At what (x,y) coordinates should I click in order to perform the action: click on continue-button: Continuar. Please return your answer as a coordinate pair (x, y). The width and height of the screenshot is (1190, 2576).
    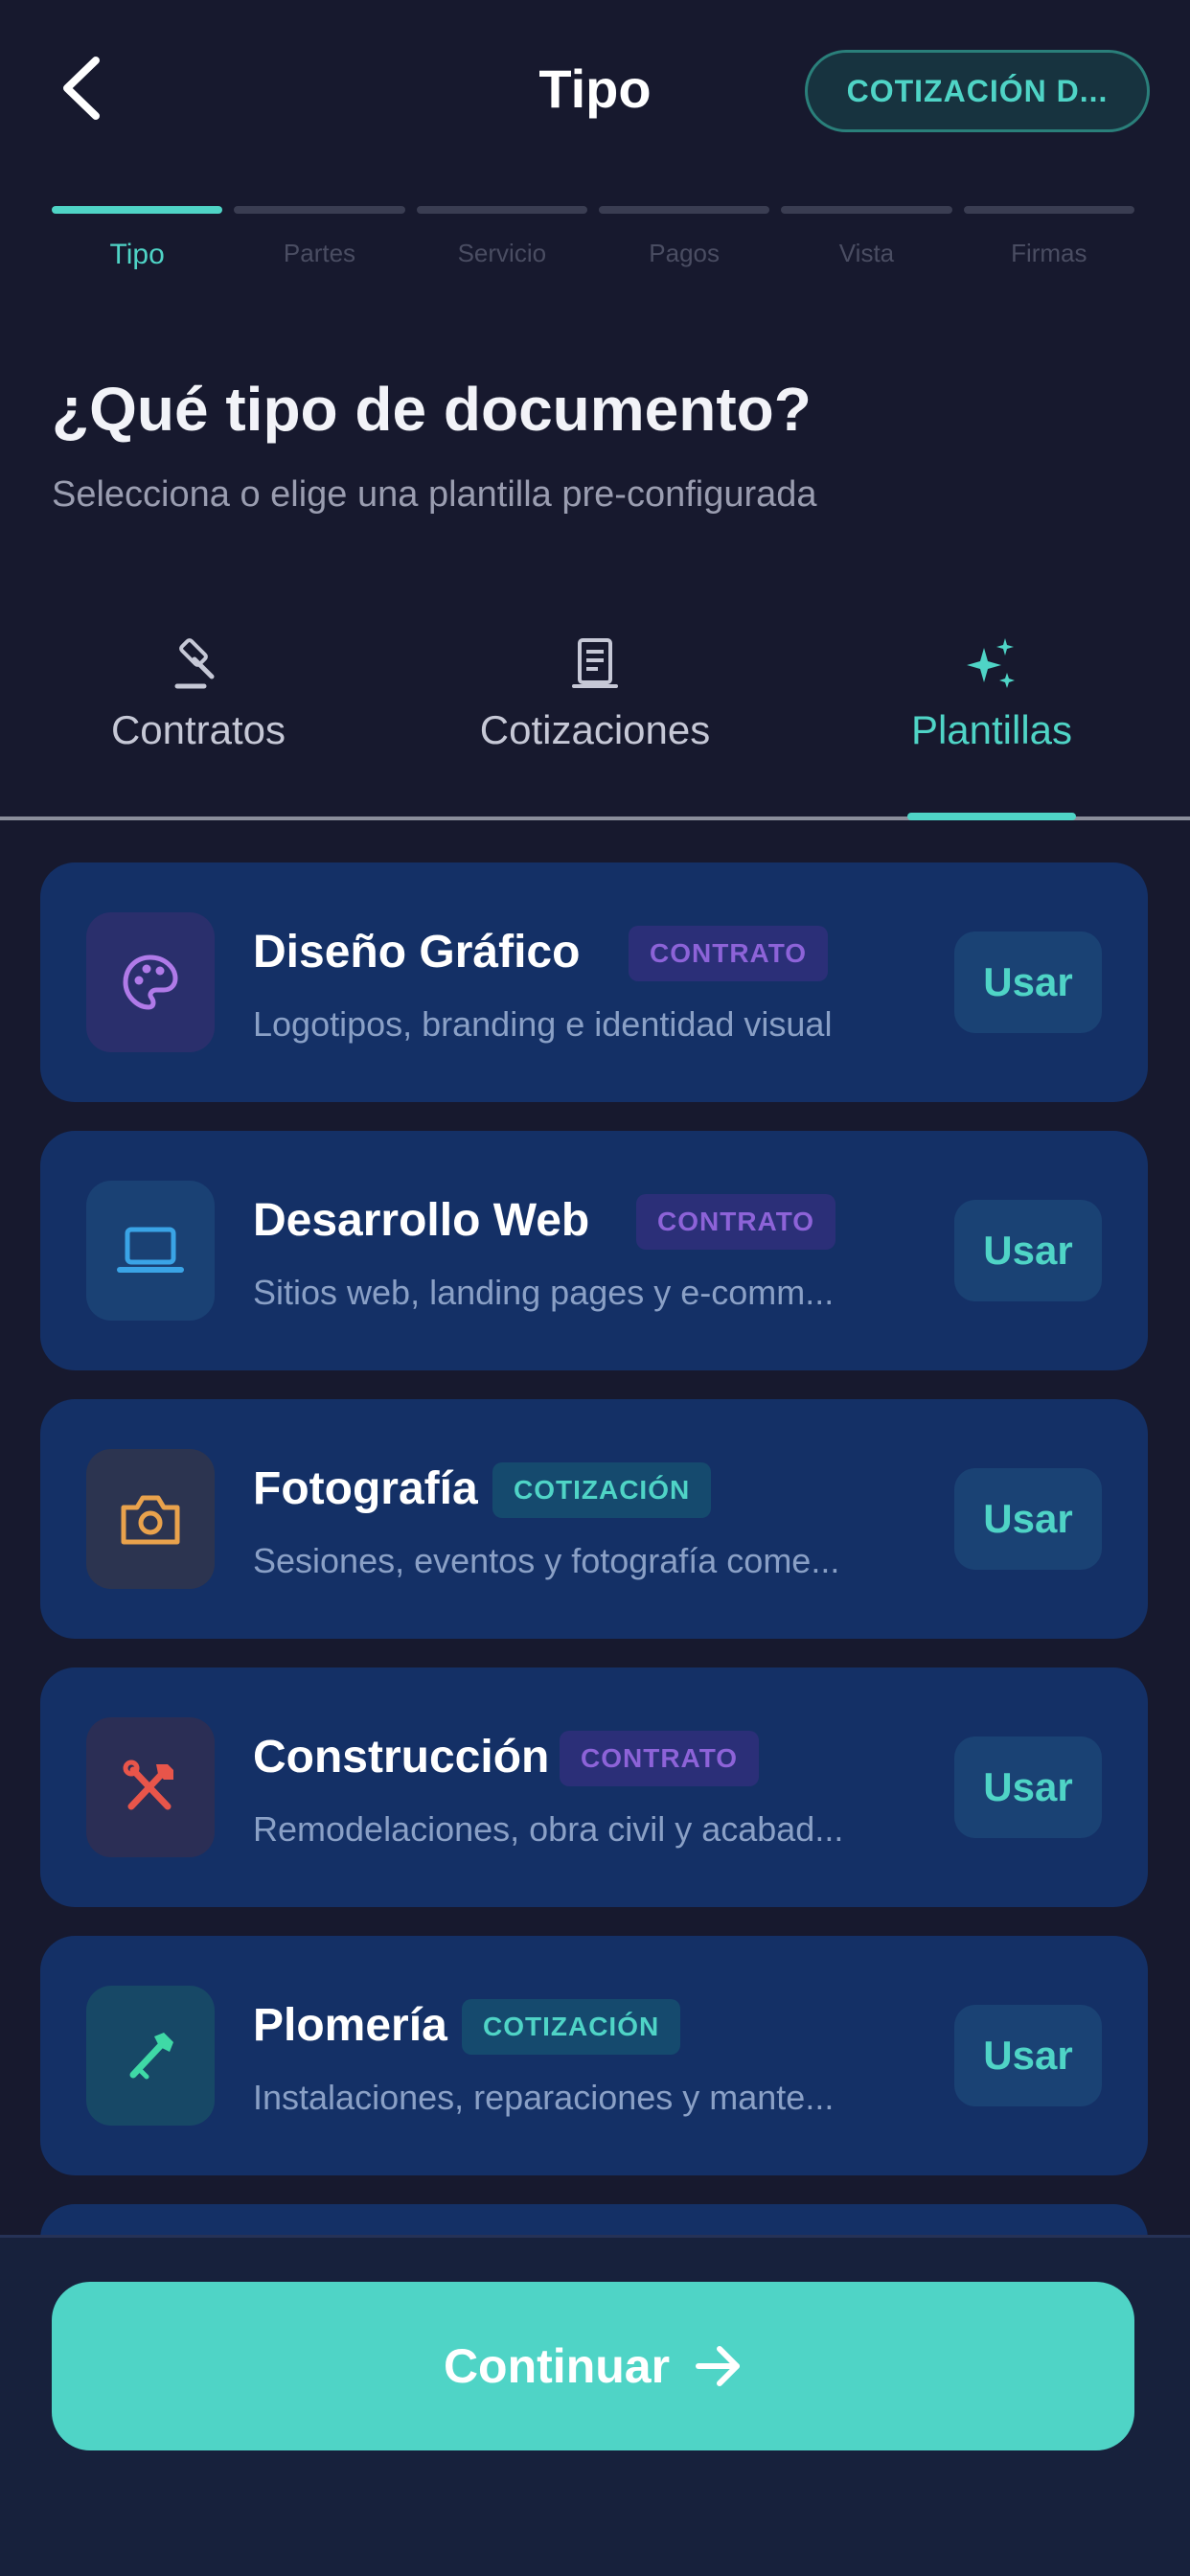
    Looking at the image, I should click on (593, 2366).